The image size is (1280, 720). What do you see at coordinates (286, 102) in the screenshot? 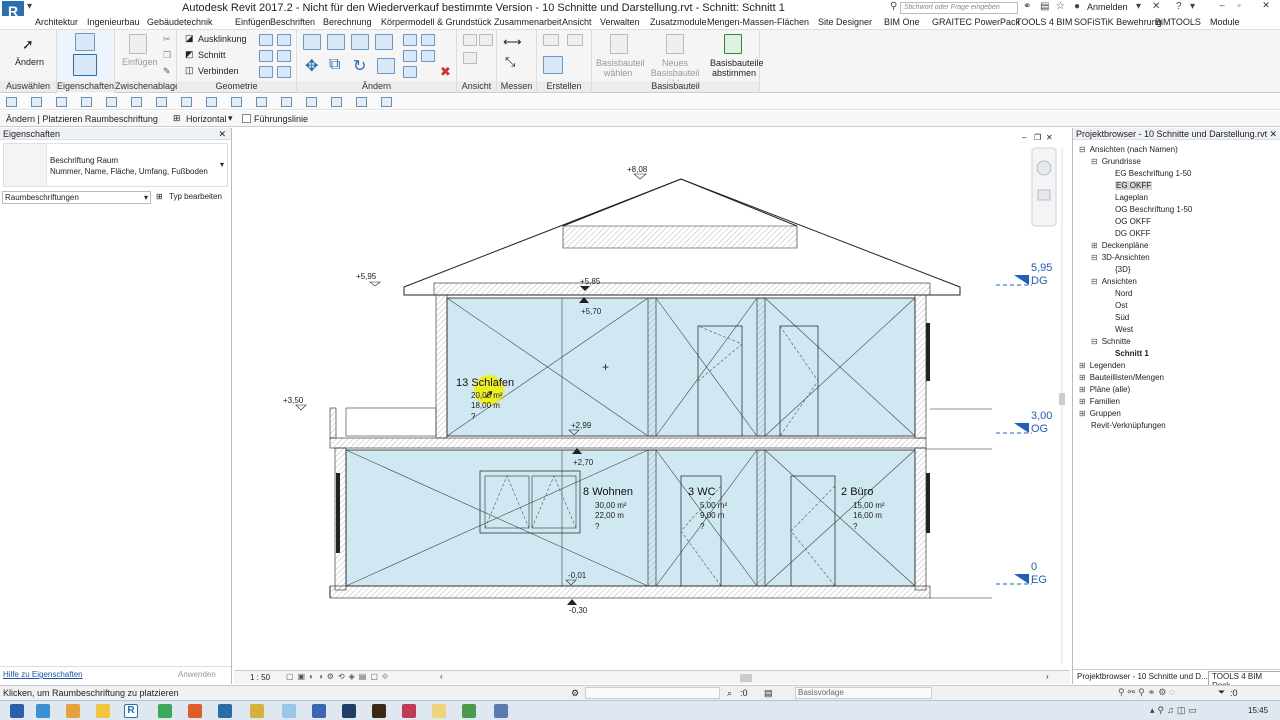
I see `elevation-icon` at bounding box center [286, 102].